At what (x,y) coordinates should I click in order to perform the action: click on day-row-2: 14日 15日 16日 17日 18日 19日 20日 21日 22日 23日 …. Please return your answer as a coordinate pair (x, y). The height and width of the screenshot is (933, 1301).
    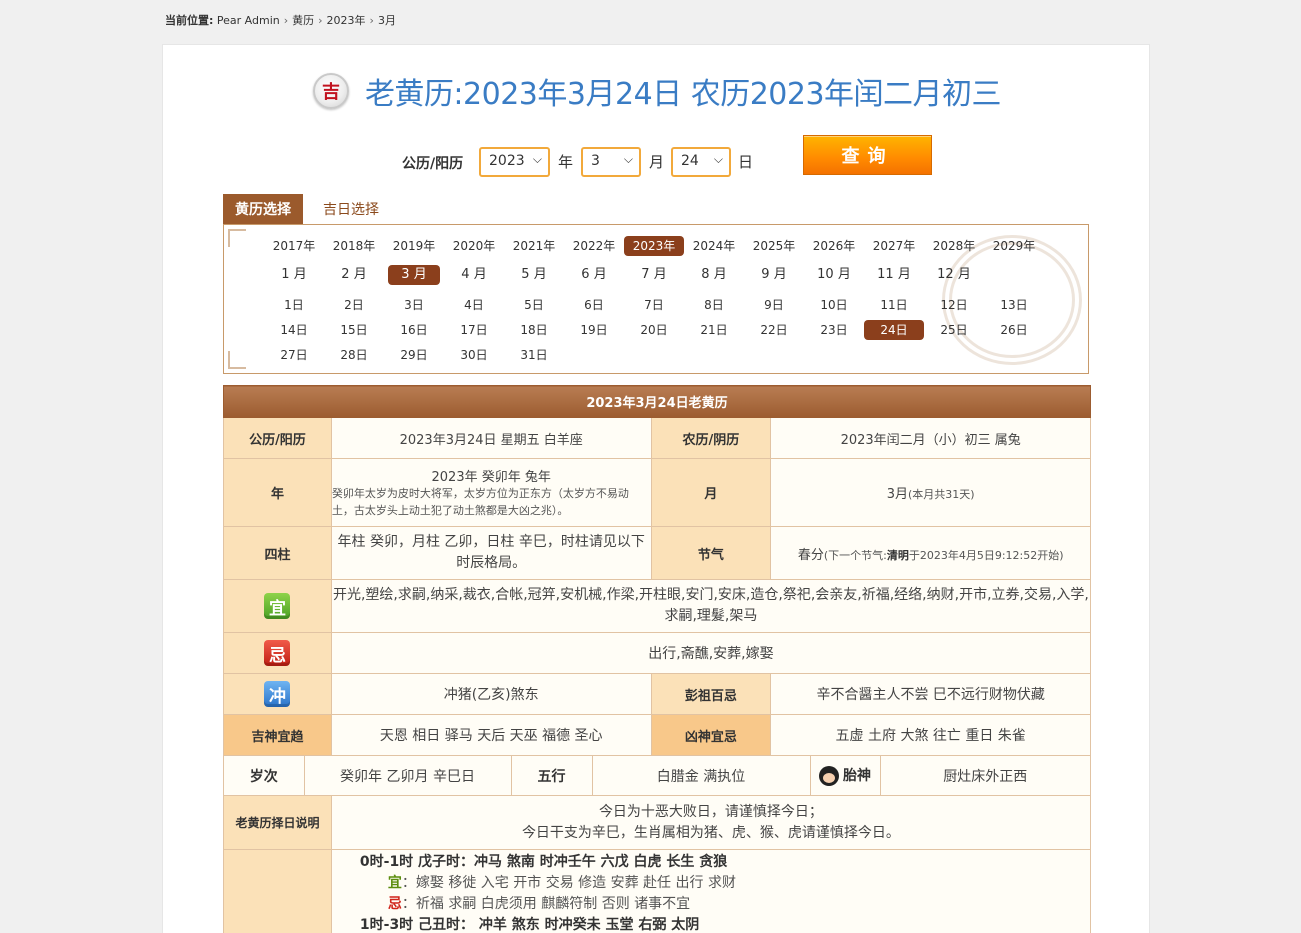
    Looking at the image, I should click on (654, 330).